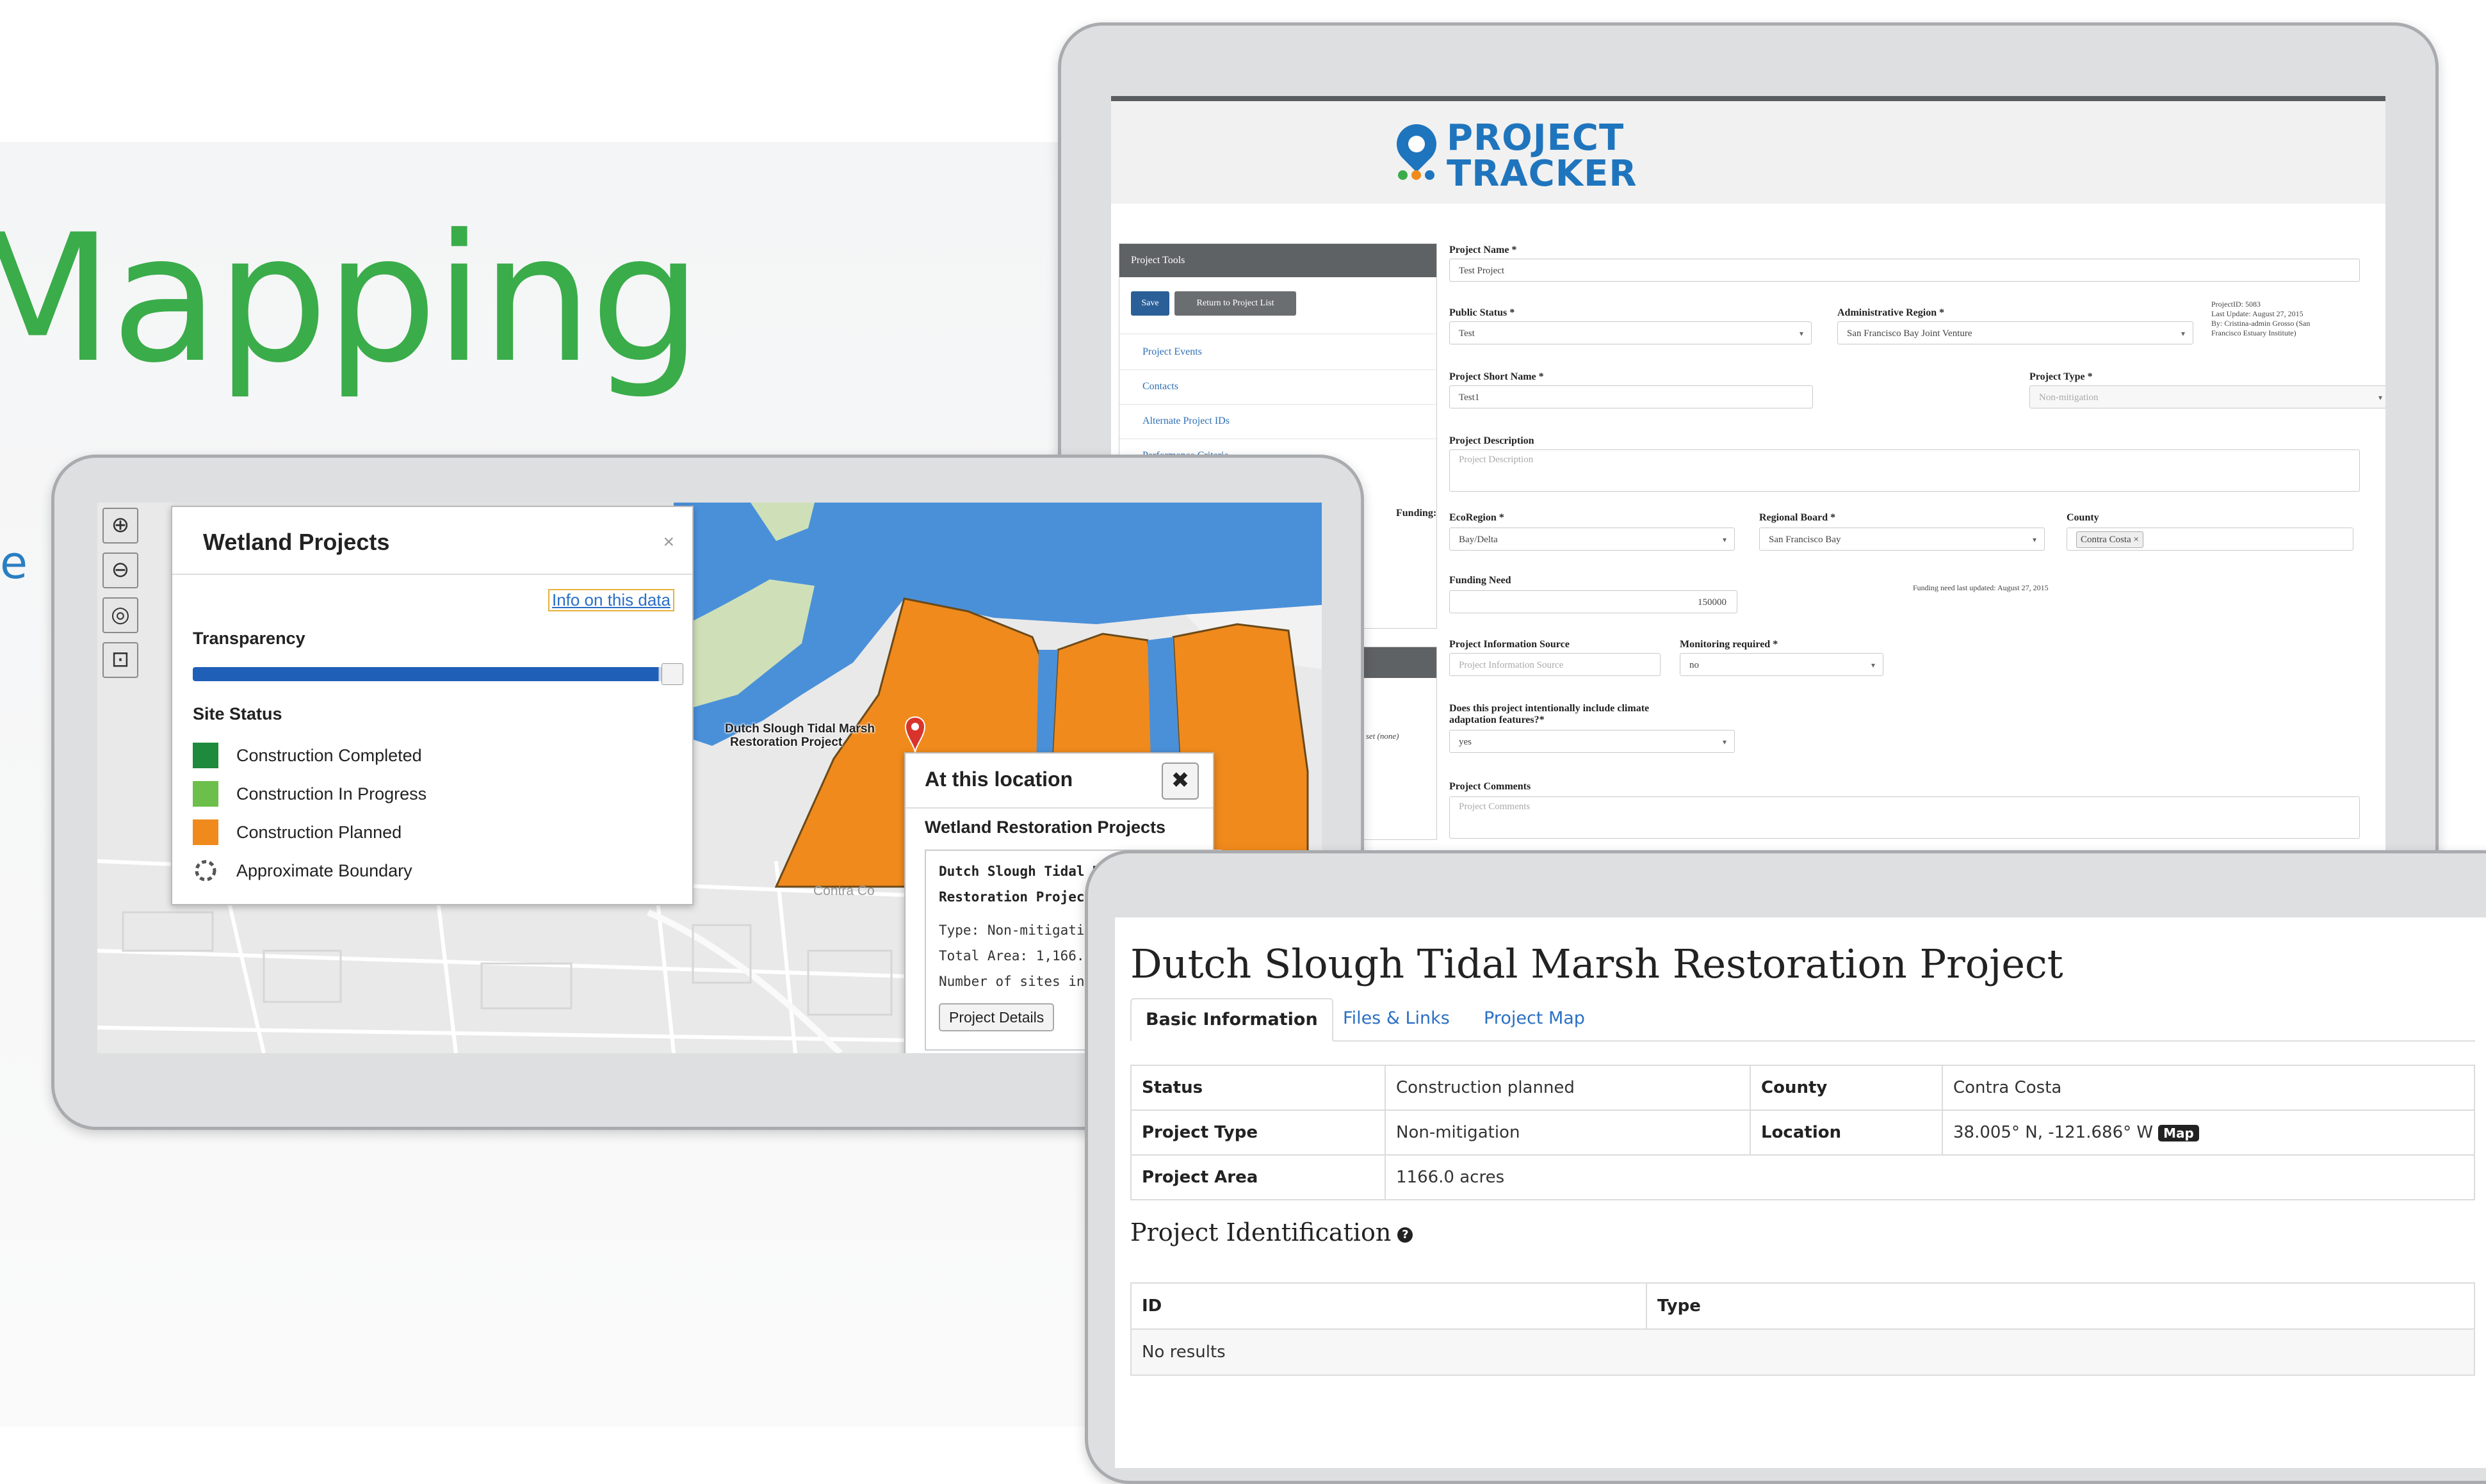 This screenshot has height=1484, width=2486. I want to click on map-badge-button: Map, so click(2178, 1133).